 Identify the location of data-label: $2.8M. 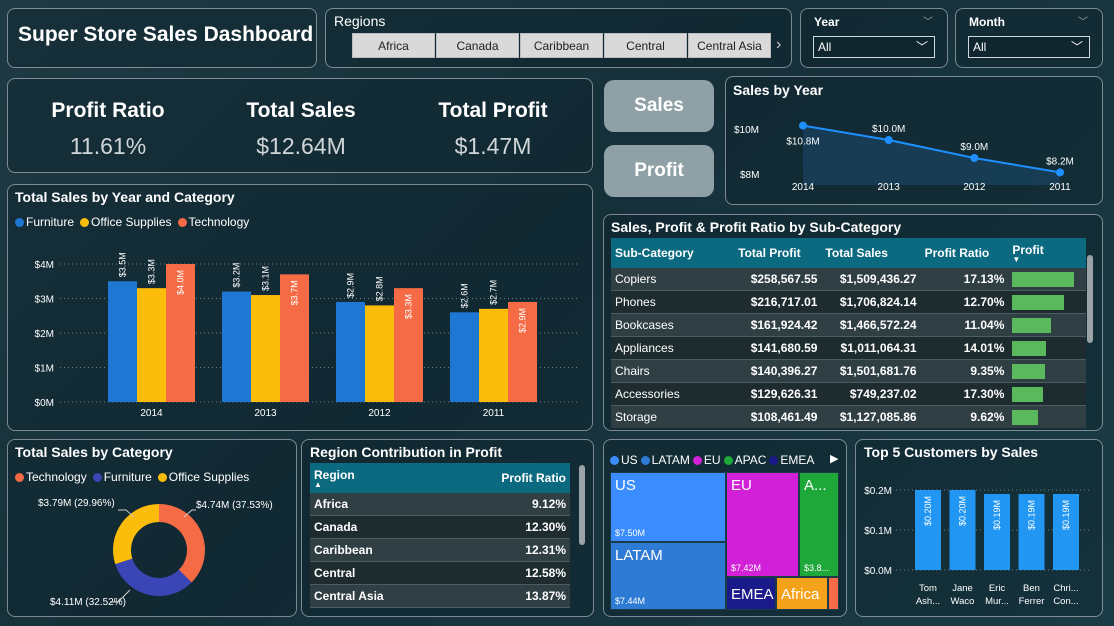
(380, 288).